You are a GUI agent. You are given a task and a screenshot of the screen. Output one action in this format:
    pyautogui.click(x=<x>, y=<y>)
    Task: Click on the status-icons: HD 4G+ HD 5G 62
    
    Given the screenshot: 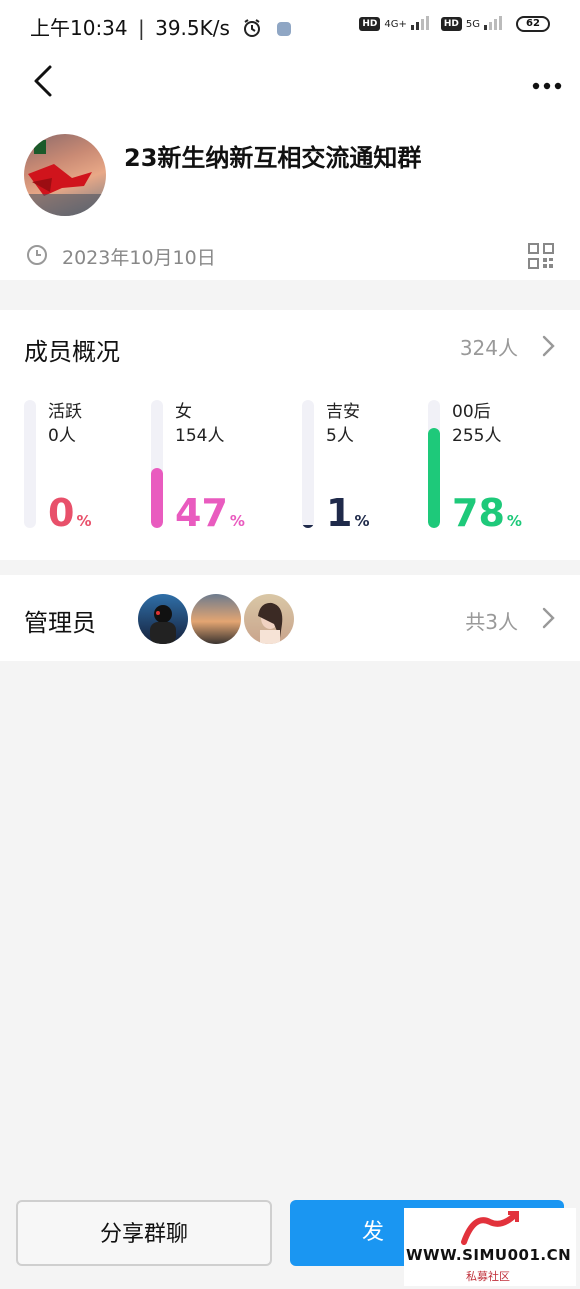 What is the action you would take?
    pyautogui.click(x=454, y=24)
    